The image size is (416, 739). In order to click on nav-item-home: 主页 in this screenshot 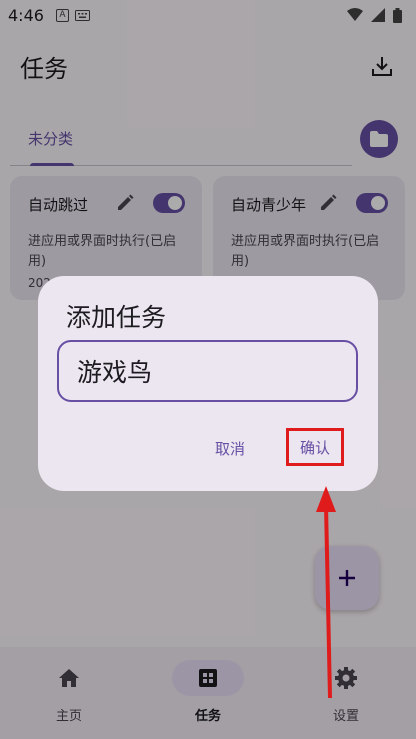, I will do `click(69, 693)`.